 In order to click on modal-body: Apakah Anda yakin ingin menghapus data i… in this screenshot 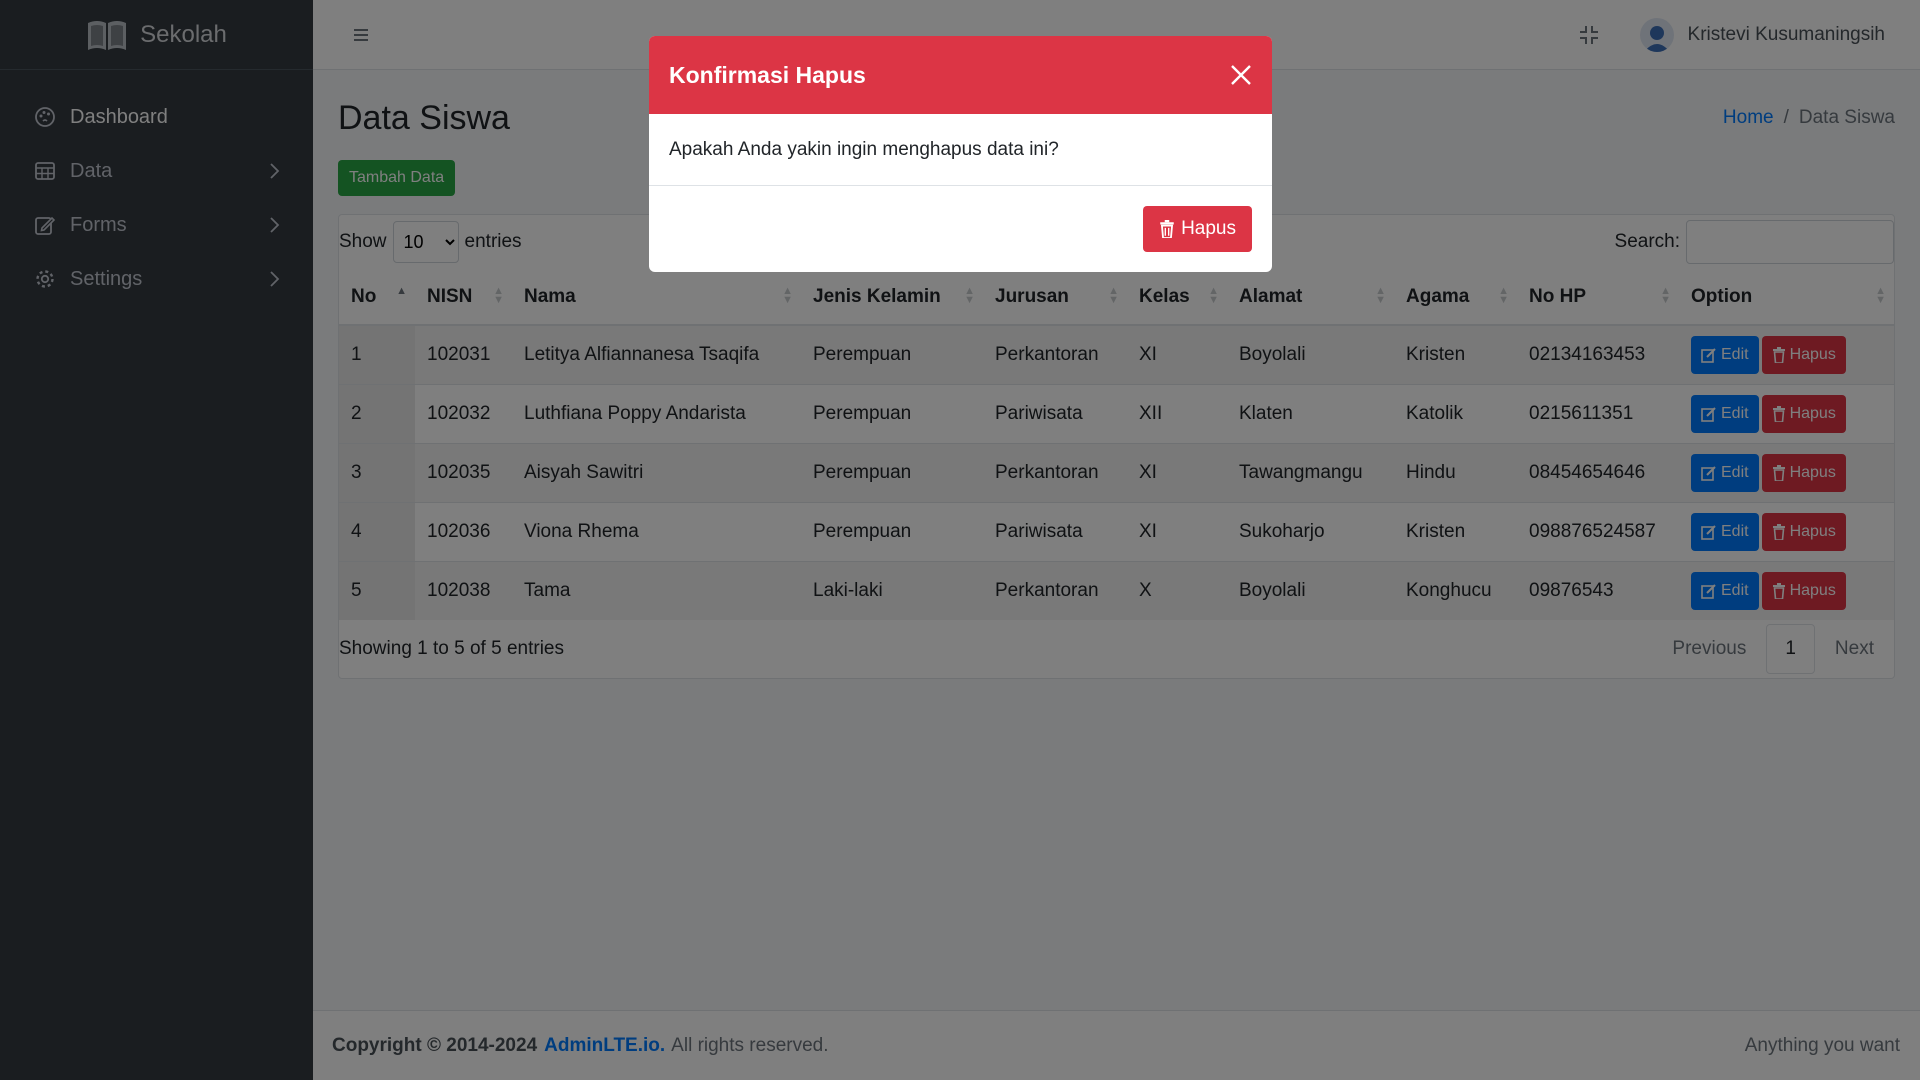, I will do `click(960, 150)`.